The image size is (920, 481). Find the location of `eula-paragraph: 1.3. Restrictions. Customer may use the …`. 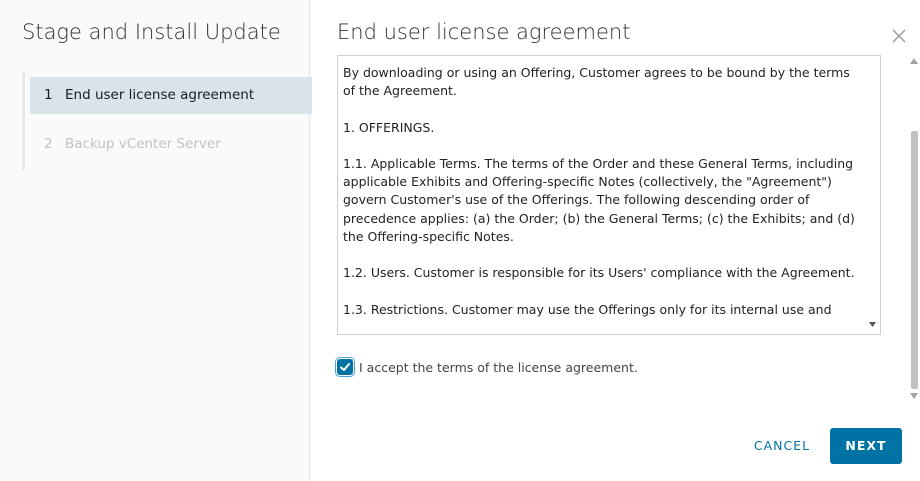

eula-paragraph: 1.3. Restrictions. Customer may use the … is located at coordinates (587, 309).